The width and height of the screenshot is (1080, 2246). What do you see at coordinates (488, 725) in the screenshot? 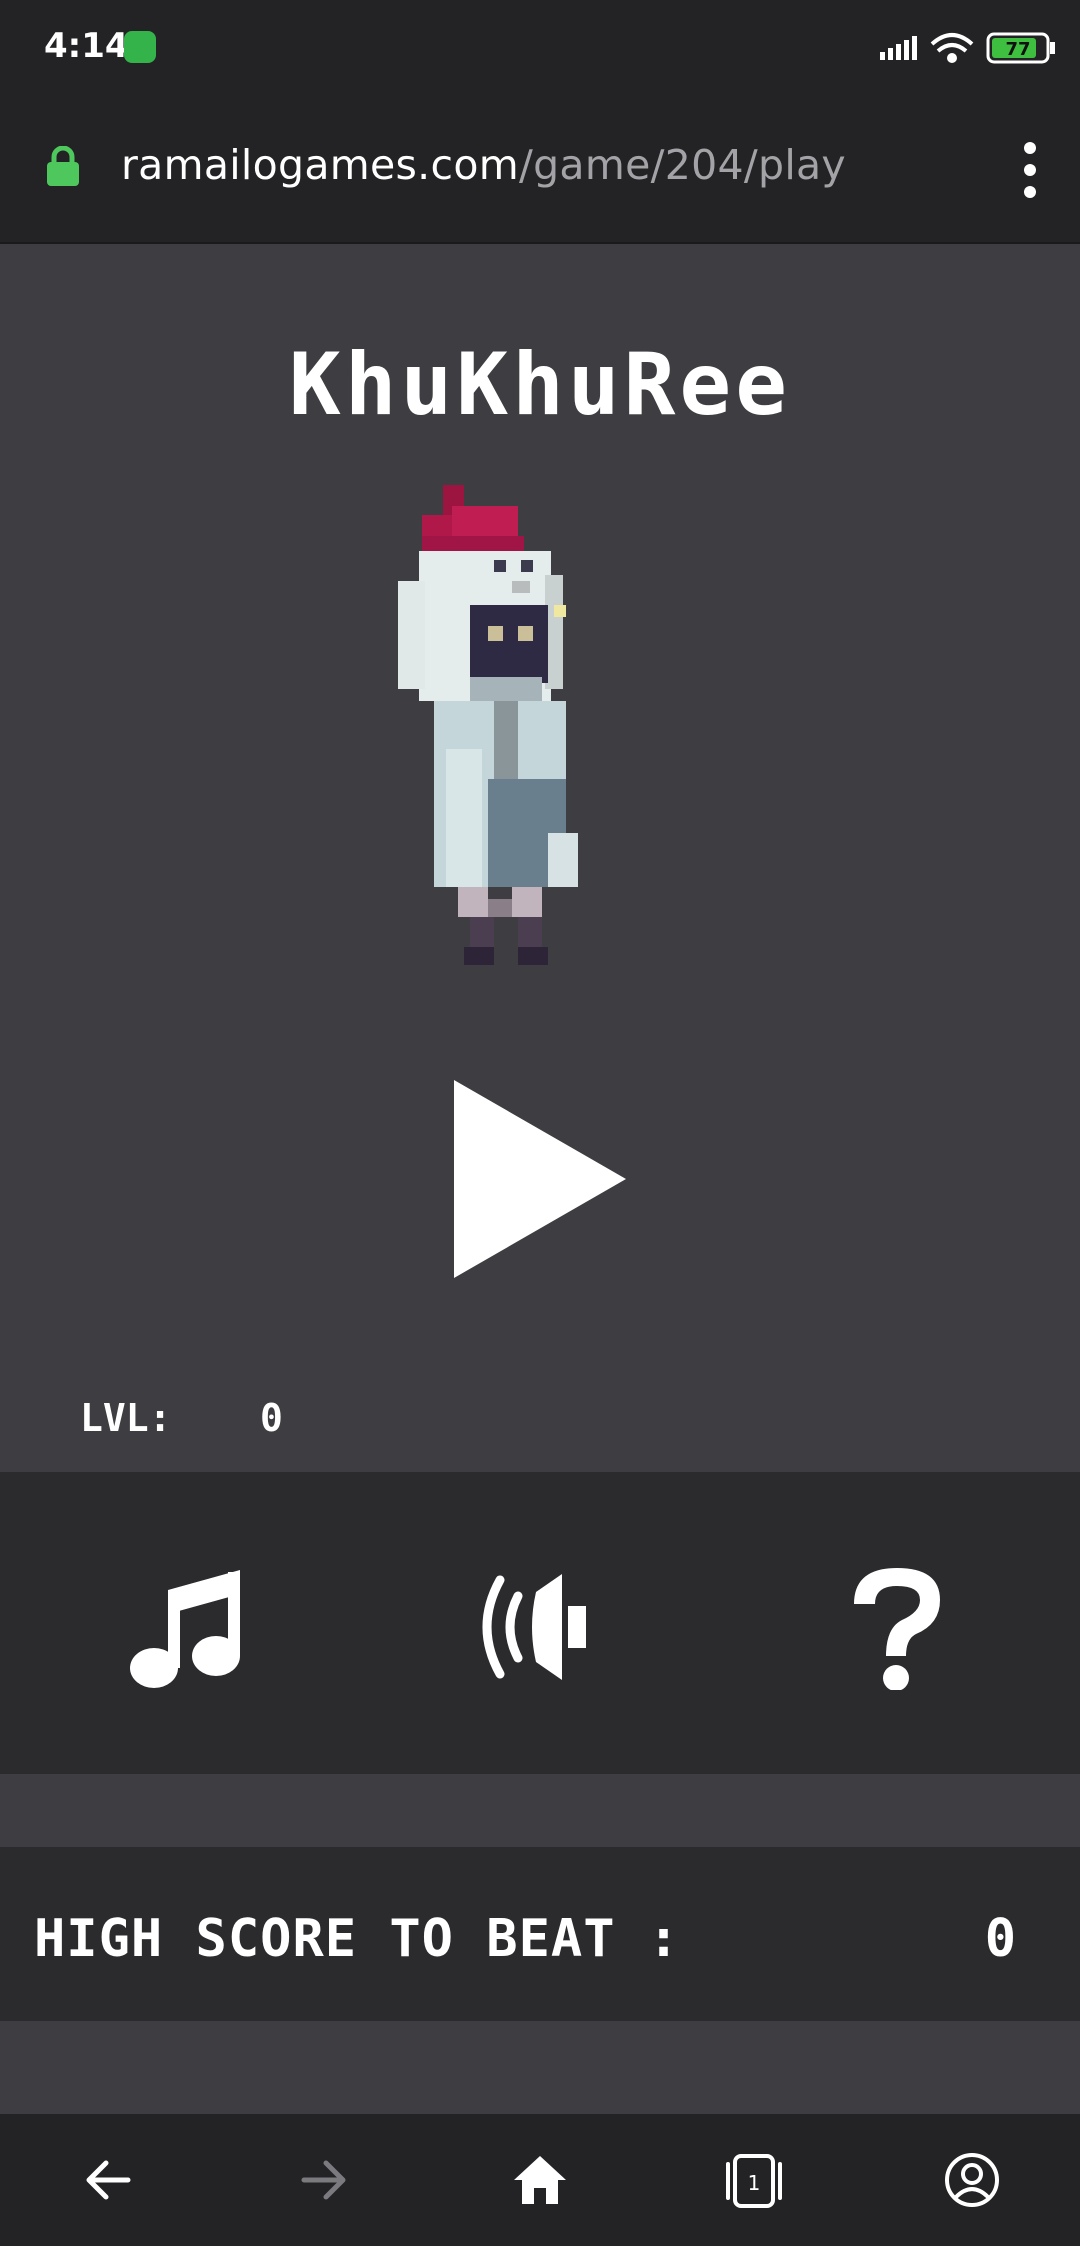
I see `chicken-character-image` at bounding box center [488, 725].